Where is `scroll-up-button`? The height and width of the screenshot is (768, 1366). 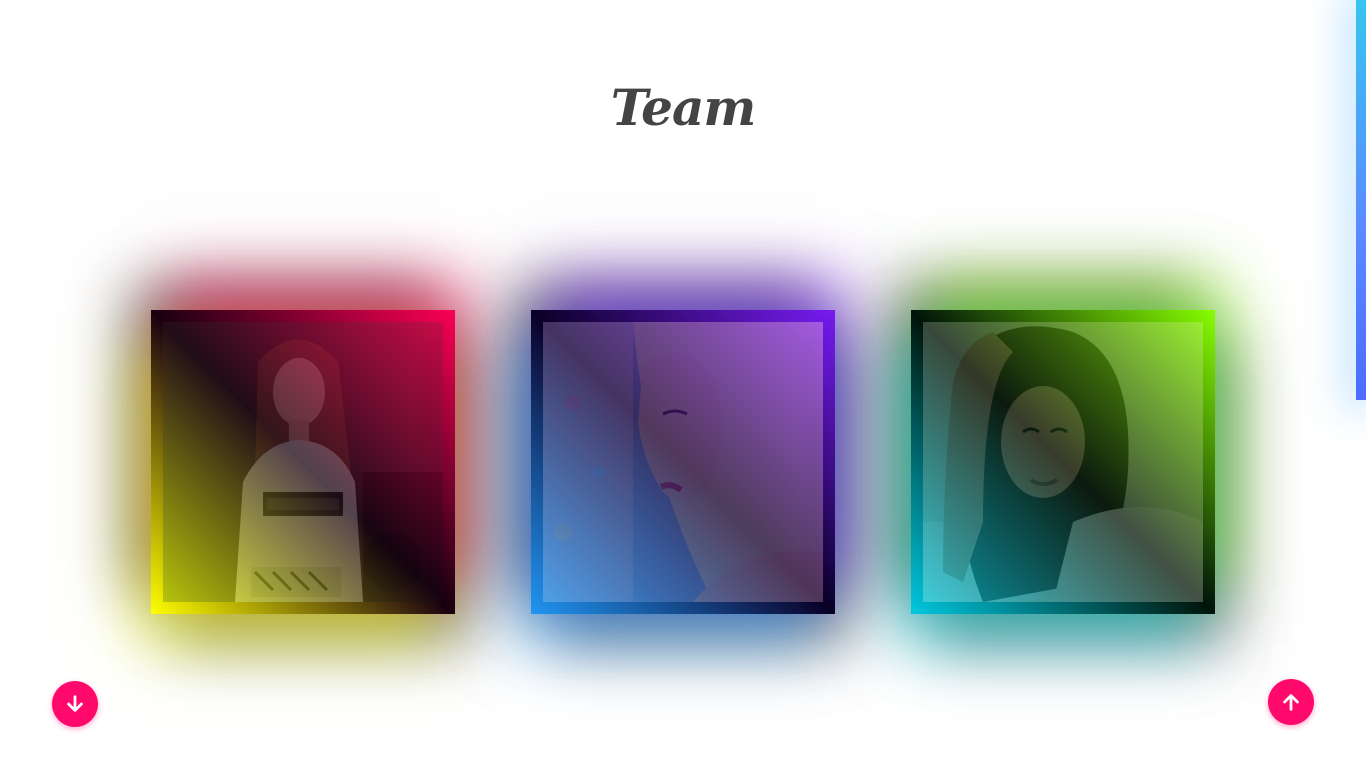
scroll-up-button is located at coordinates (1291, 702).